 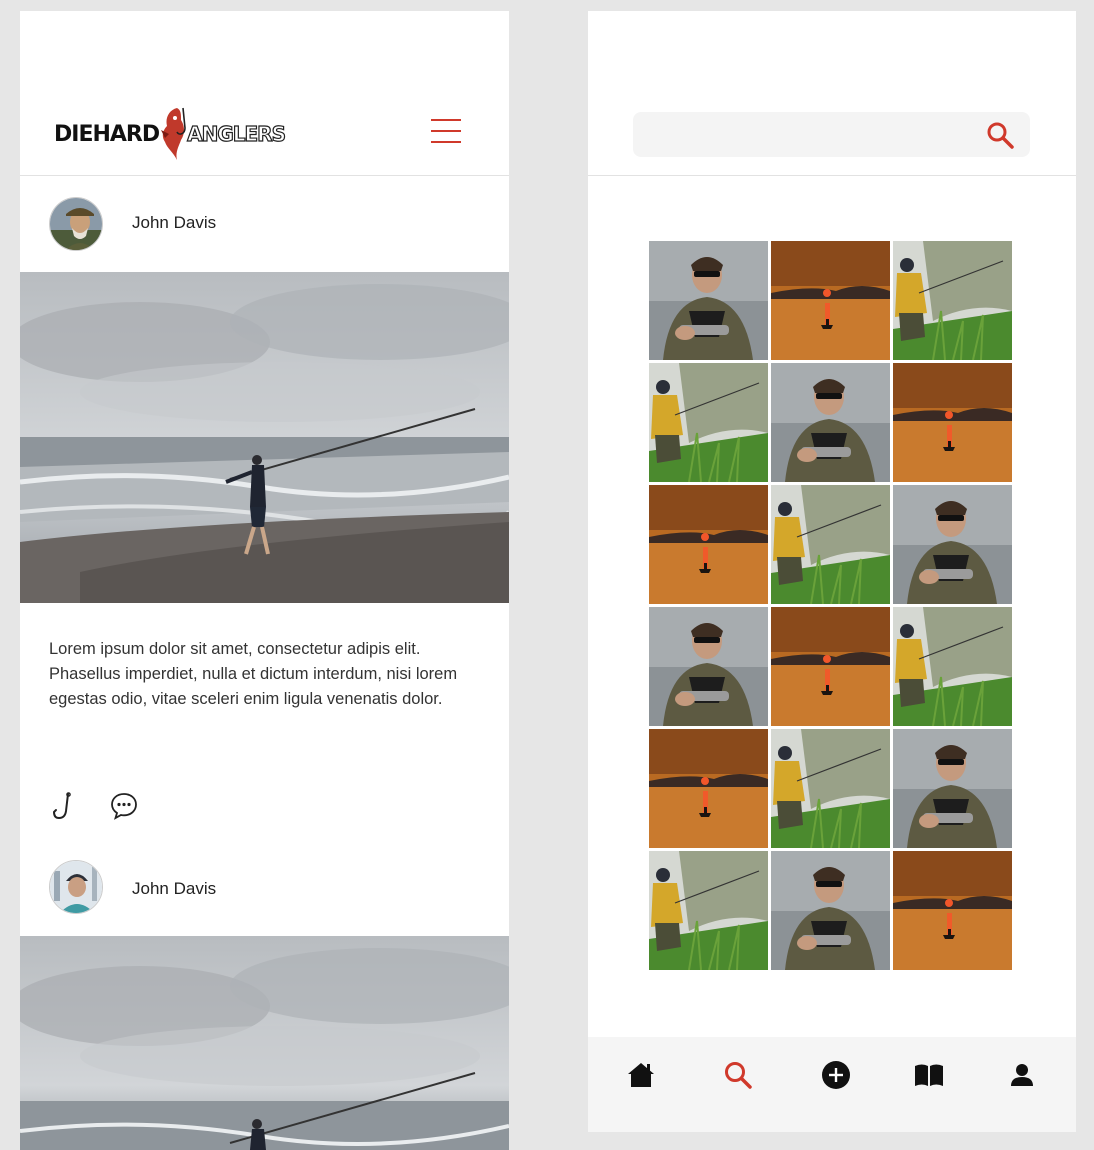 What do you see at coordinates (832, 93) in the screenshot?
I see `explore-header` at bounding box center [832, 93].